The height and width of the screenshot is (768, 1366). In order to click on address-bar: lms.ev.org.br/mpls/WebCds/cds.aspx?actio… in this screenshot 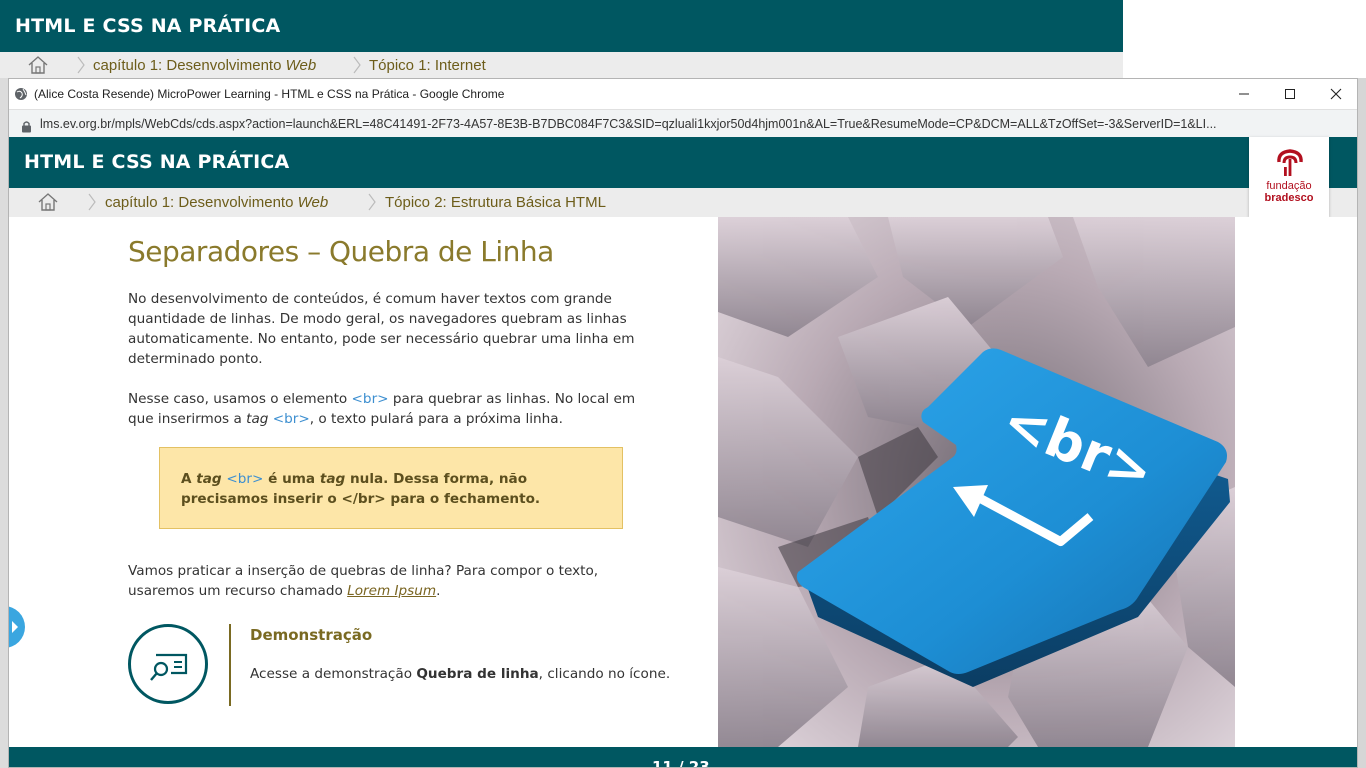, I will do `click(683, 123)`.